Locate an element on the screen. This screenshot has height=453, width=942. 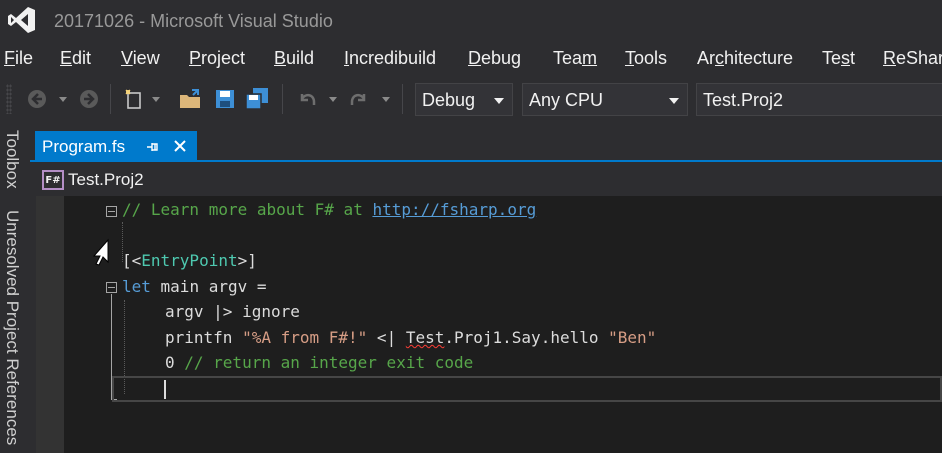
open-file-icon is located at coordinates (190, 98).